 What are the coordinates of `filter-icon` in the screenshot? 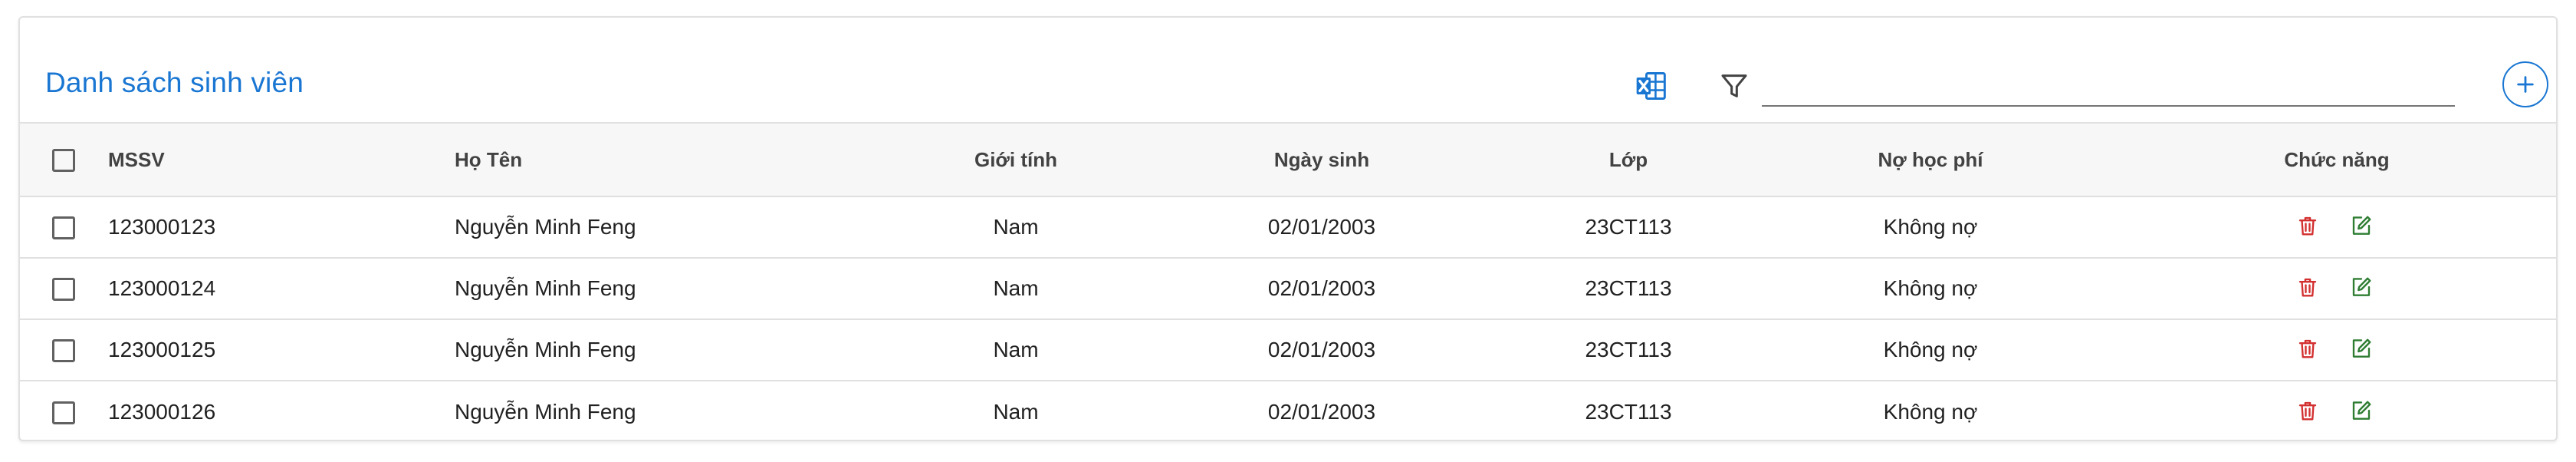 It's located at (1734, 86).